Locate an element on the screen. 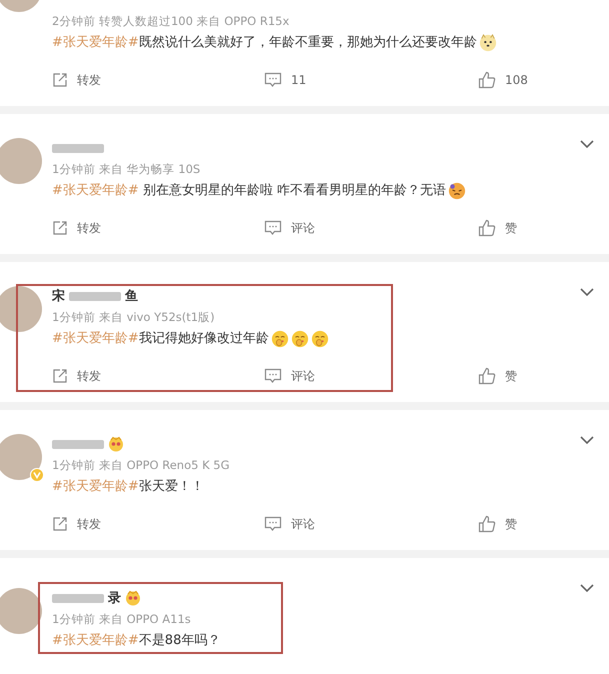 The height and width of the screenshot is (674, 609). post-meta: 2分钟前 转赞人数超过100 来自 OPPO R15x is located at coordinates (171, 21).